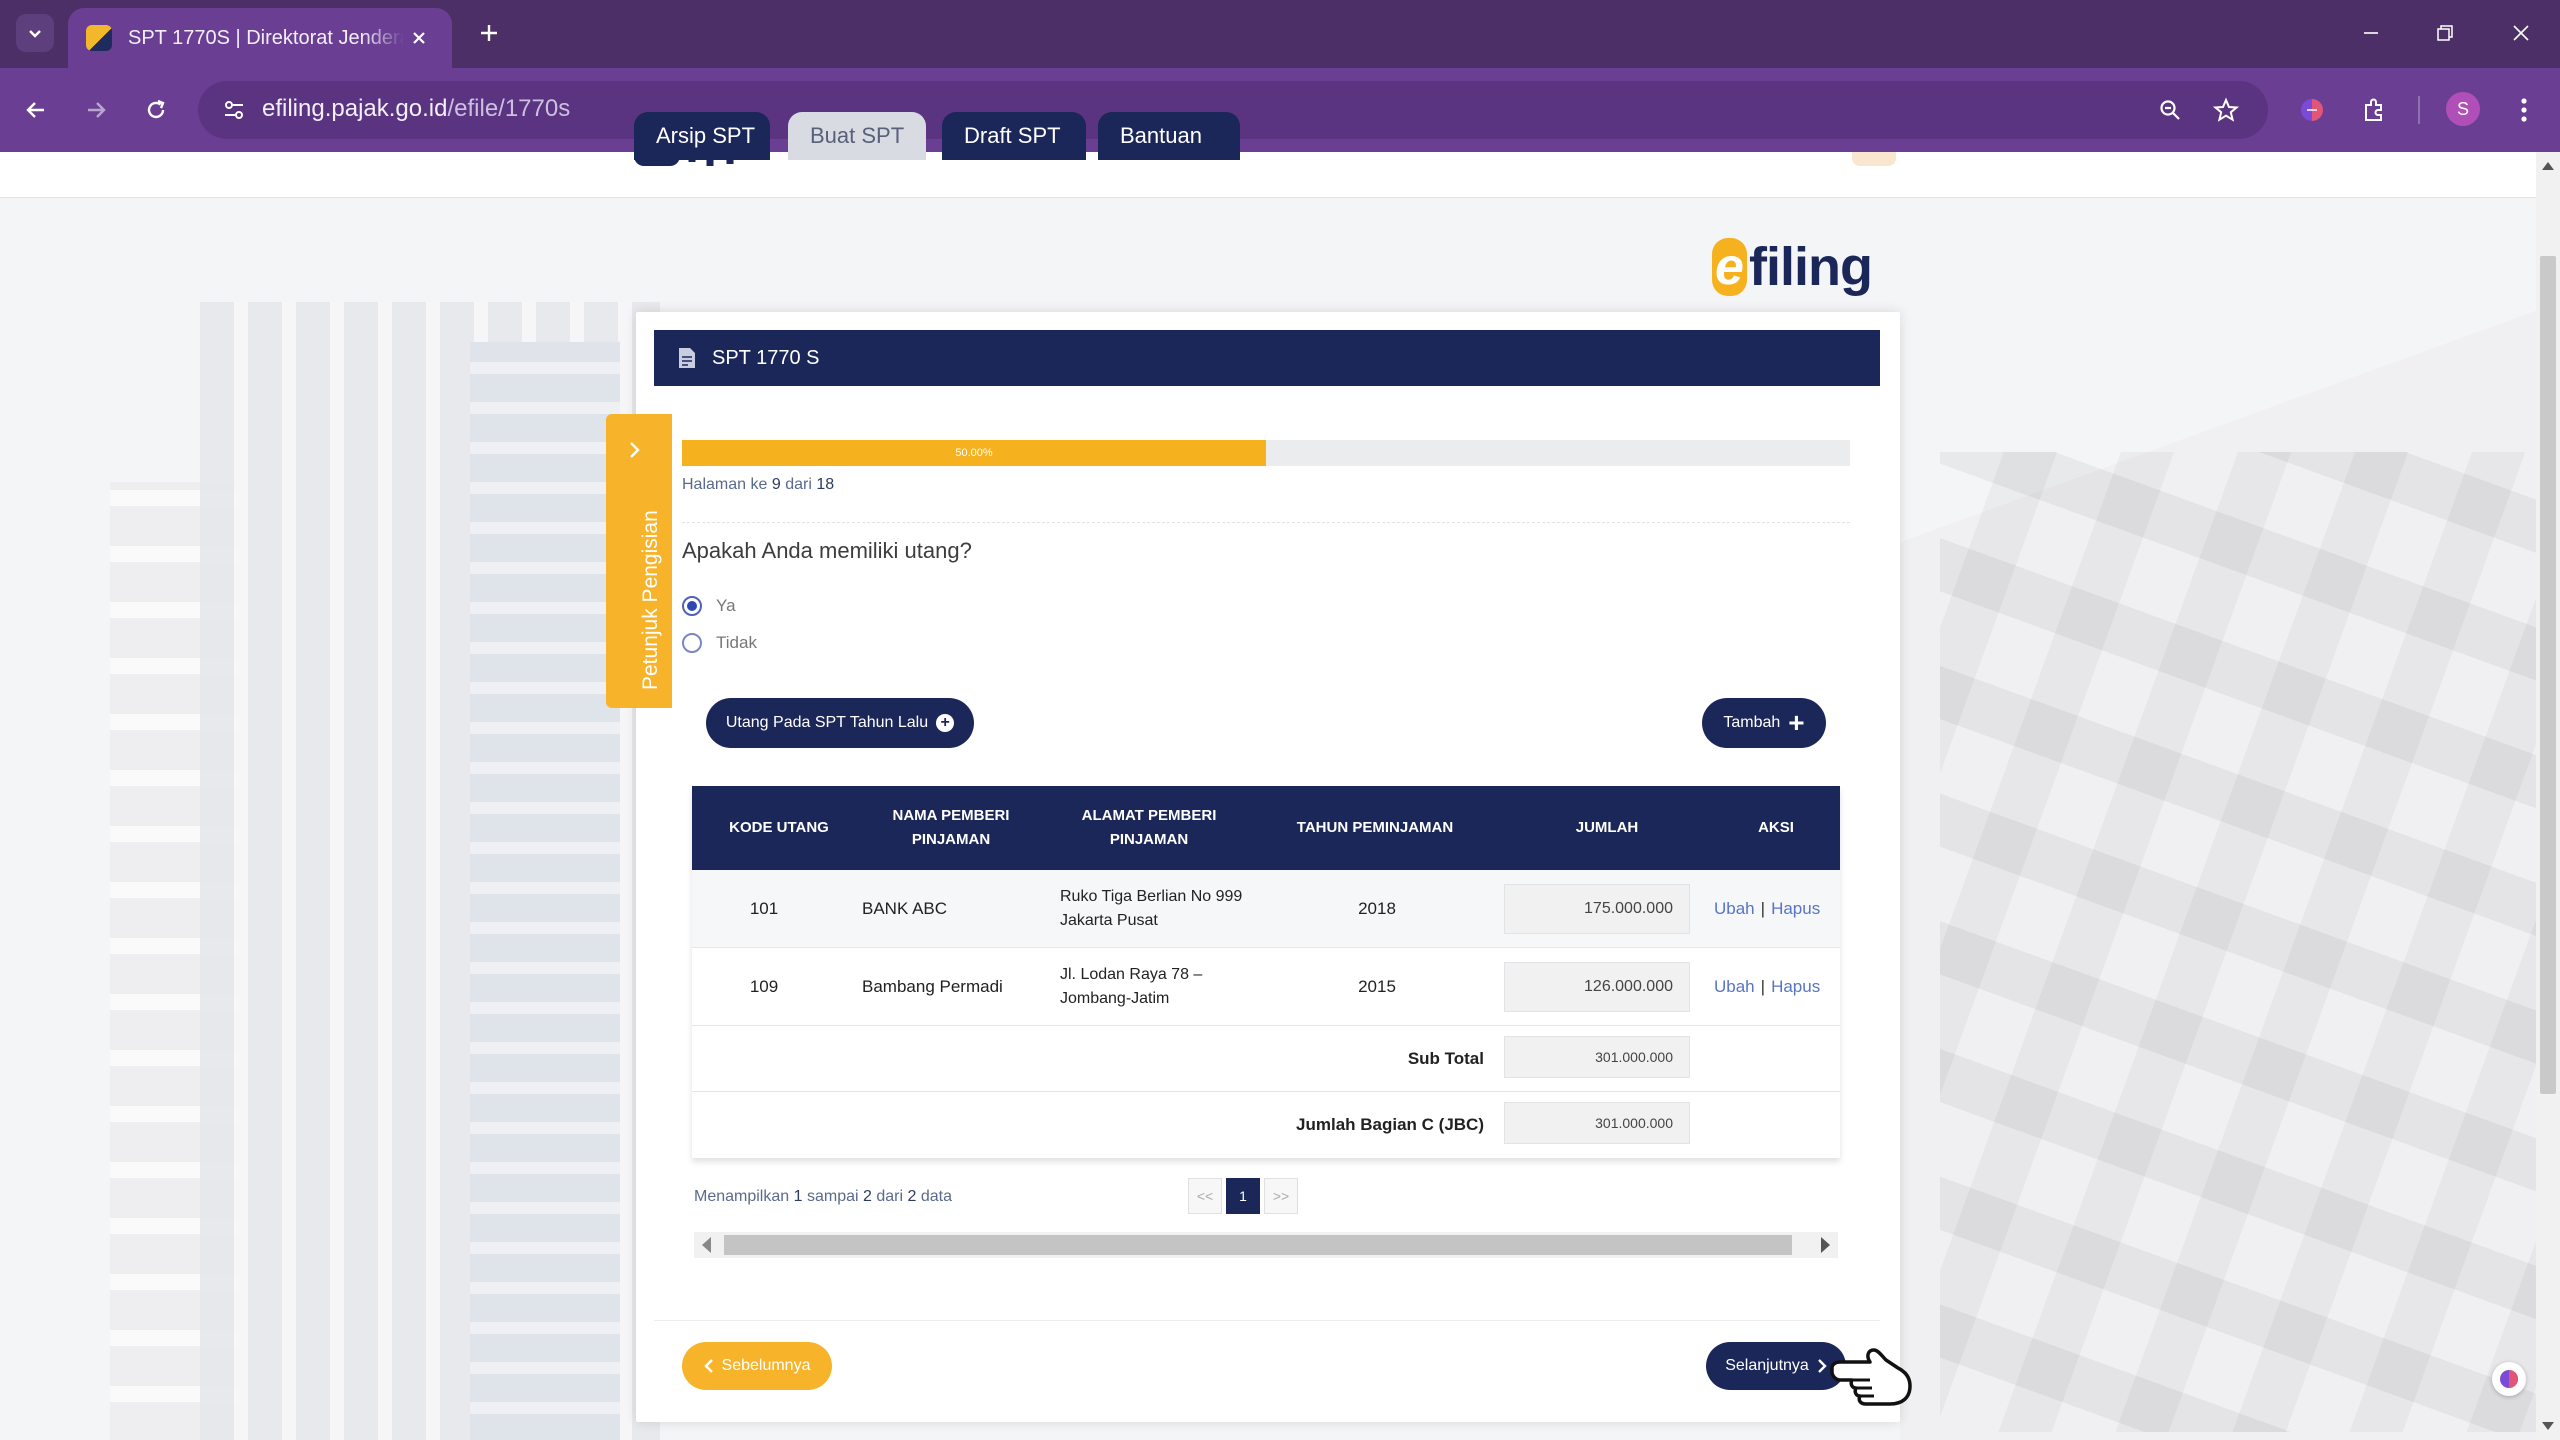  I want to click on restore-icon, so click(2445, 33).